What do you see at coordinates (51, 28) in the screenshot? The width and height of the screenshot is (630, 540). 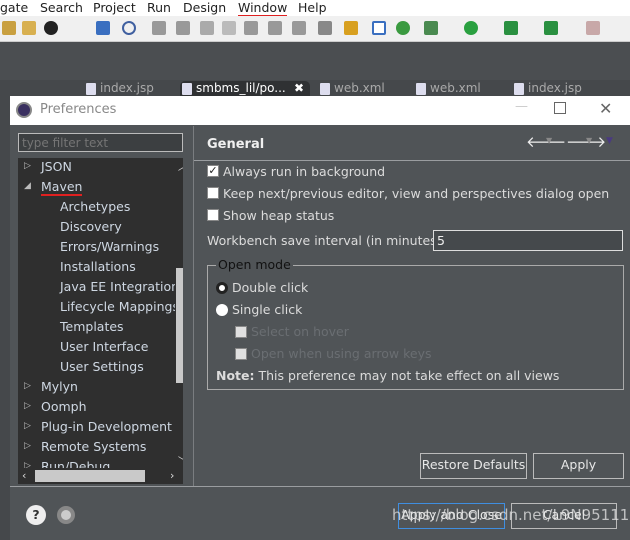 I see `user-icon` at bounding box center [51, 28].